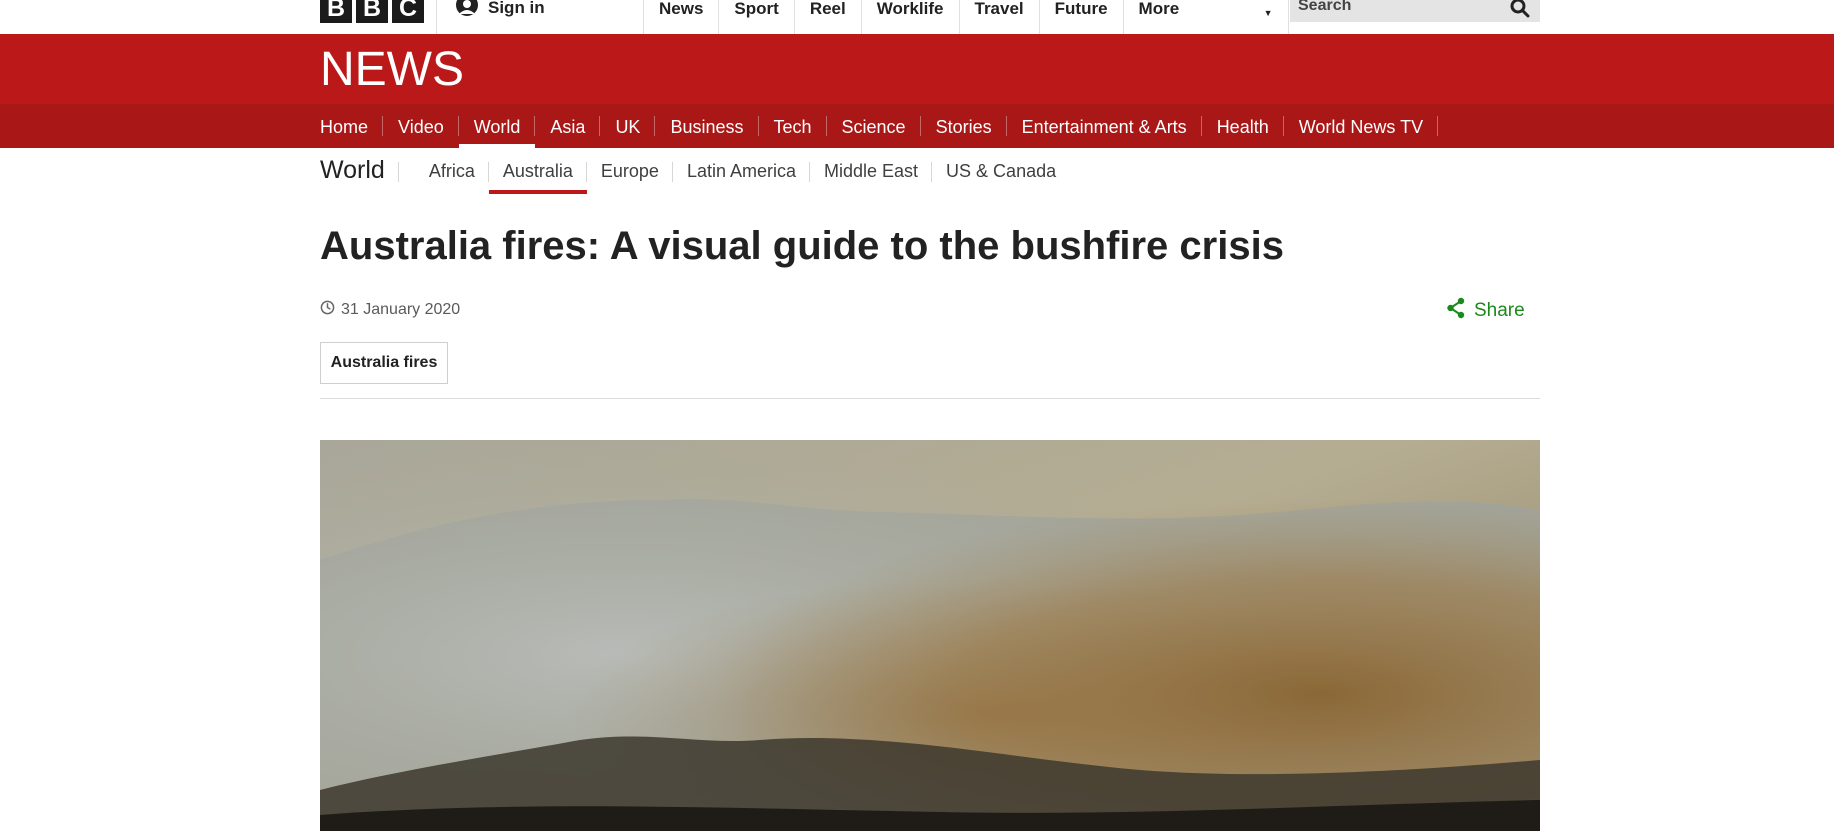 The height and width of the screenshot is (831, 1834). What do you see at coordinates (628, 126) in the screenshot?
I see `nav-uk: UK` at bounding box center [628, 126].